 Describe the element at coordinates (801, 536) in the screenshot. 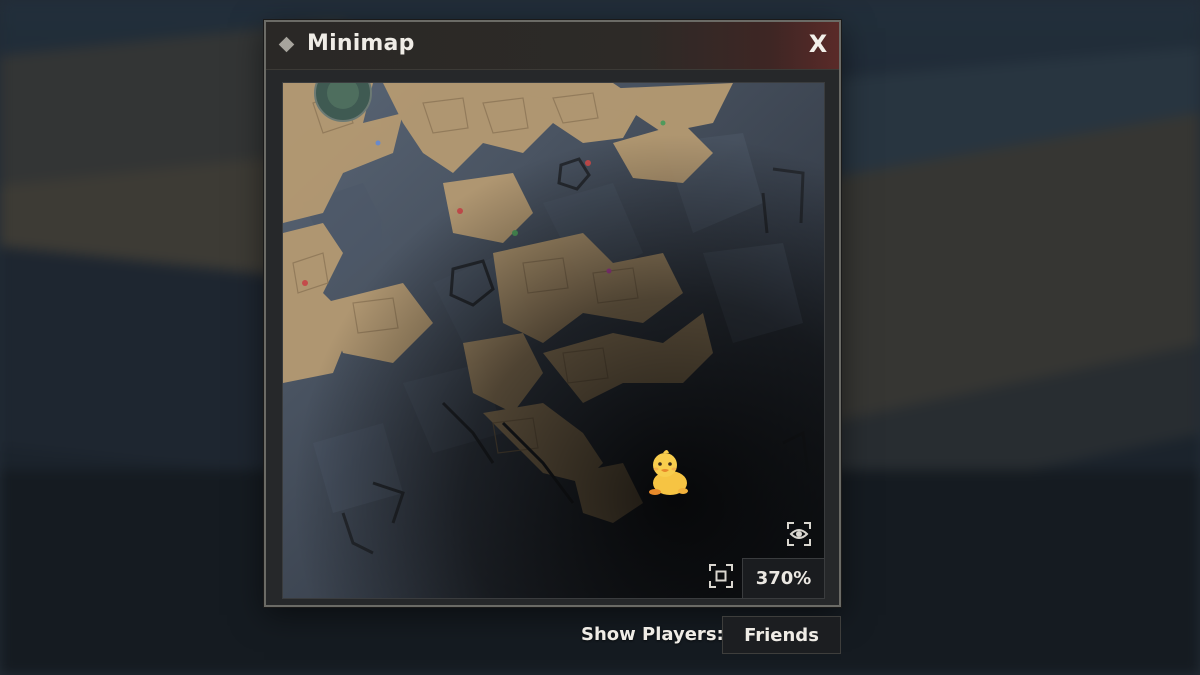

I see `eye-icon` at that location.